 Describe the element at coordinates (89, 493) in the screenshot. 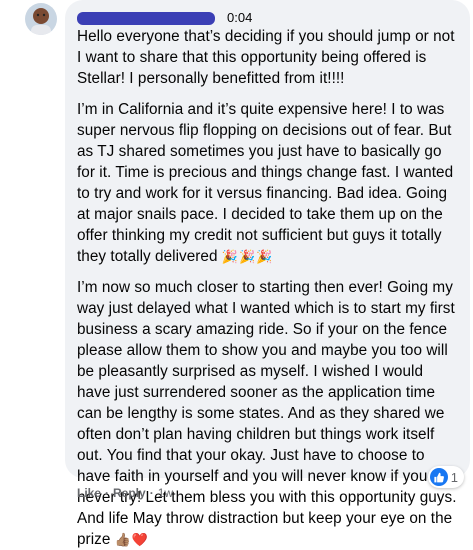

I see `like-button: Like` at that location.